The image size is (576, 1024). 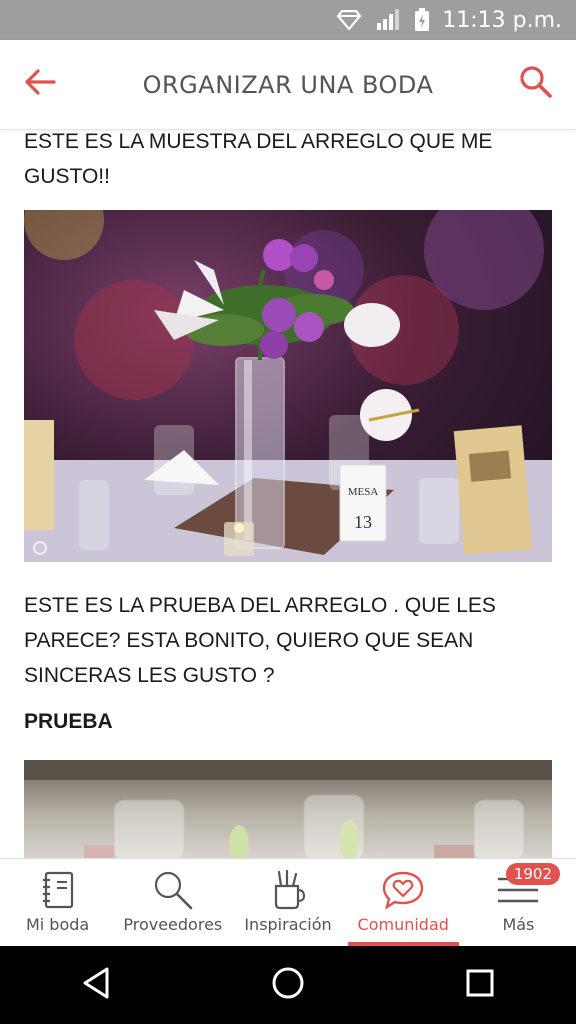 What do you see at coordinates (363, 492) in the screenshot?
I see `svg-text: MESA` at bounding box center [363, 492].